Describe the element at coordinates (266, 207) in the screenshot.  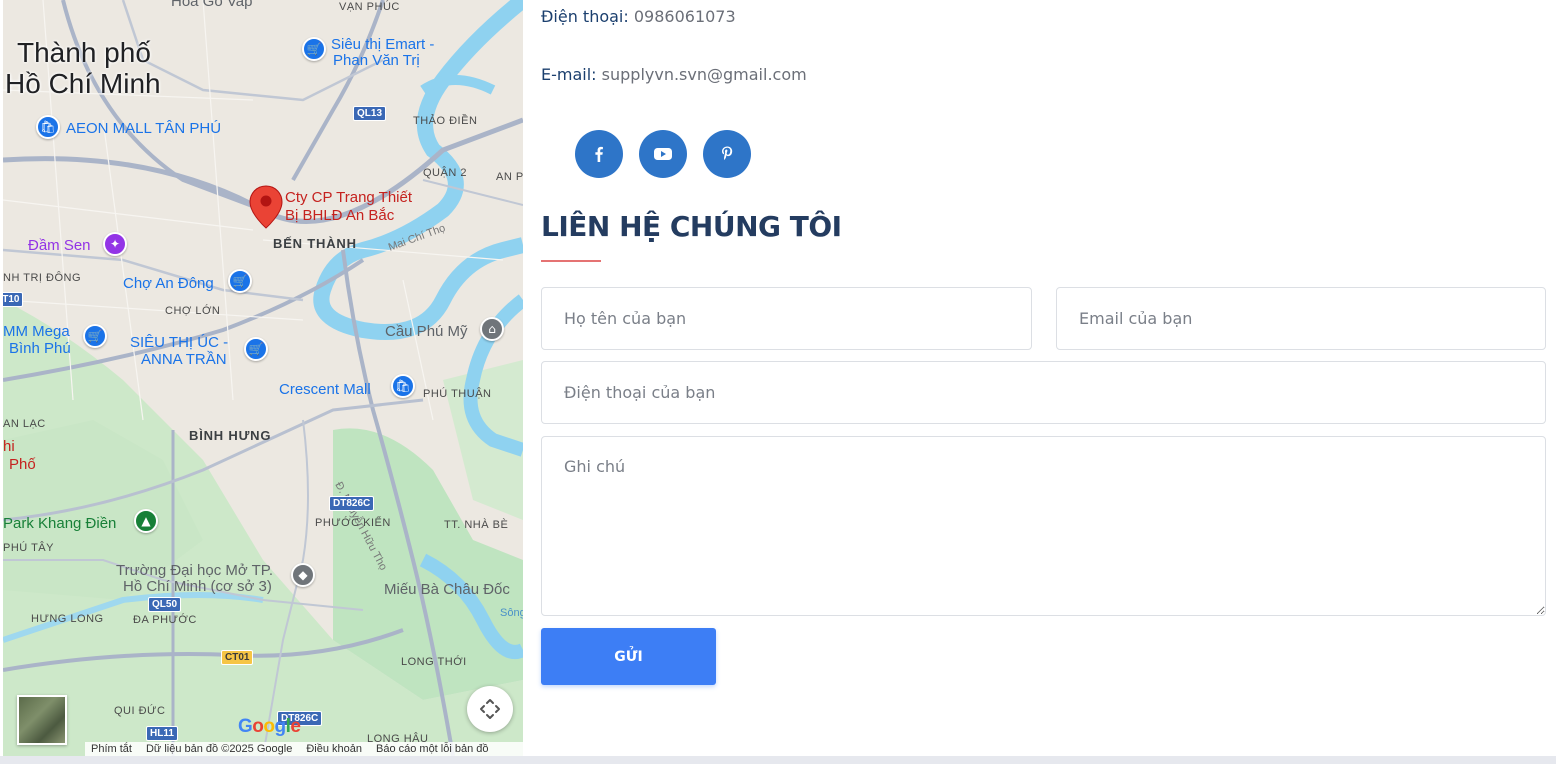
I see `location-pin-icon` at that location.